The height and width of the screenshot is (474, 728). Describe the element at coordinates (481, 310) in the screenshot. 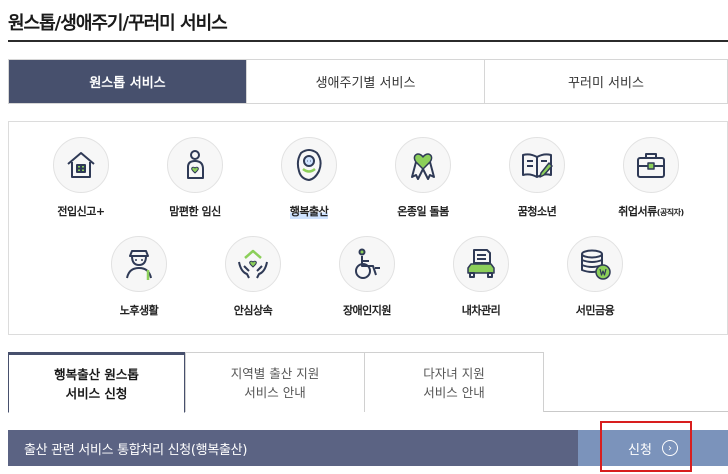

I see `service-label: 내차관리` at that location.